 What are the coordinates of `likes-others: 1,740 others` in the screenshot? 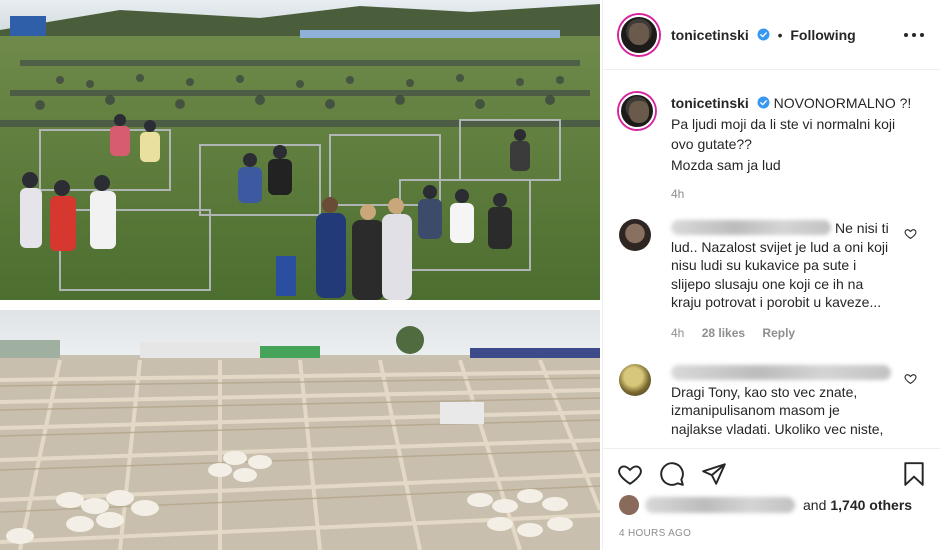 It's located at (871, 505).